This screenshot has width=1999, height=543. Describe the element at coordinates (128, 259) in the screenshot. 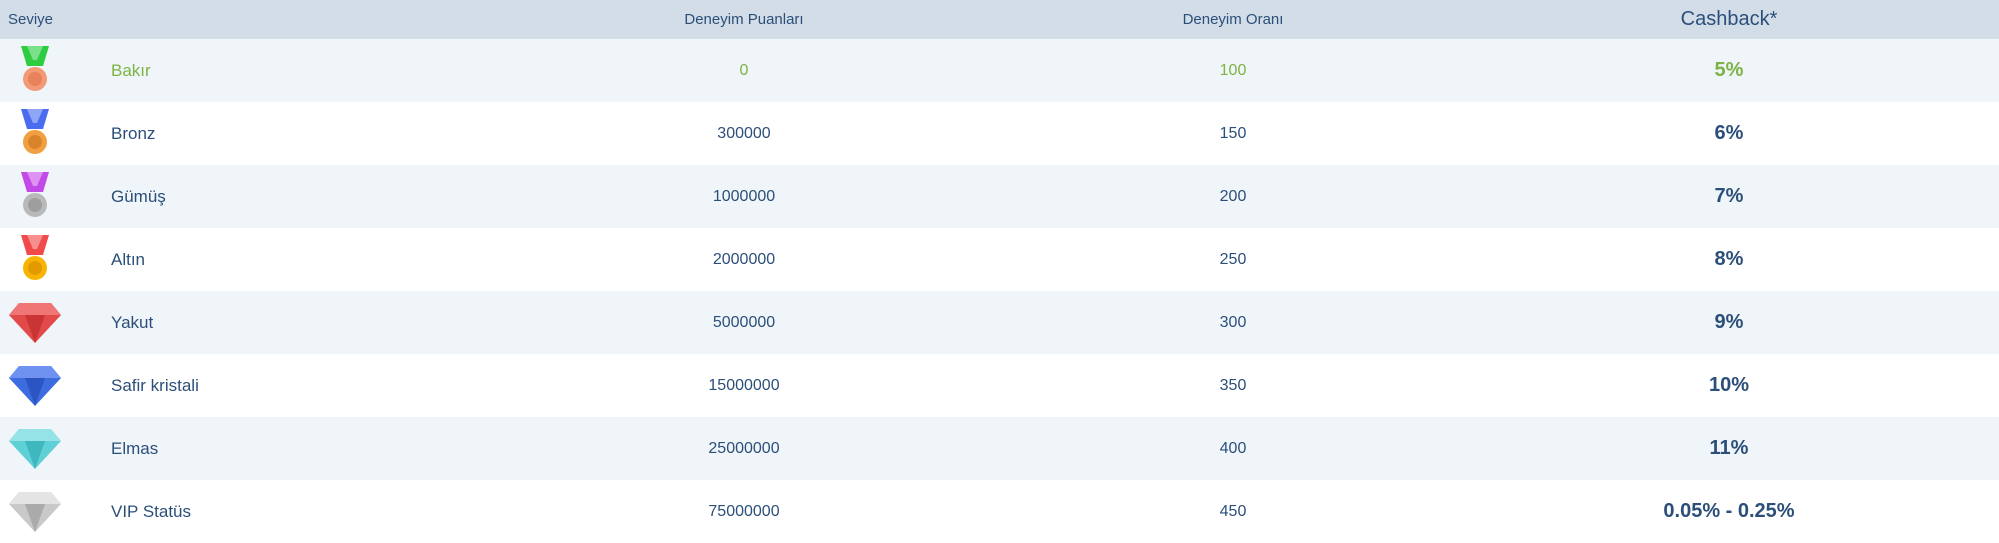

I see `level-name: Altın` at that location.